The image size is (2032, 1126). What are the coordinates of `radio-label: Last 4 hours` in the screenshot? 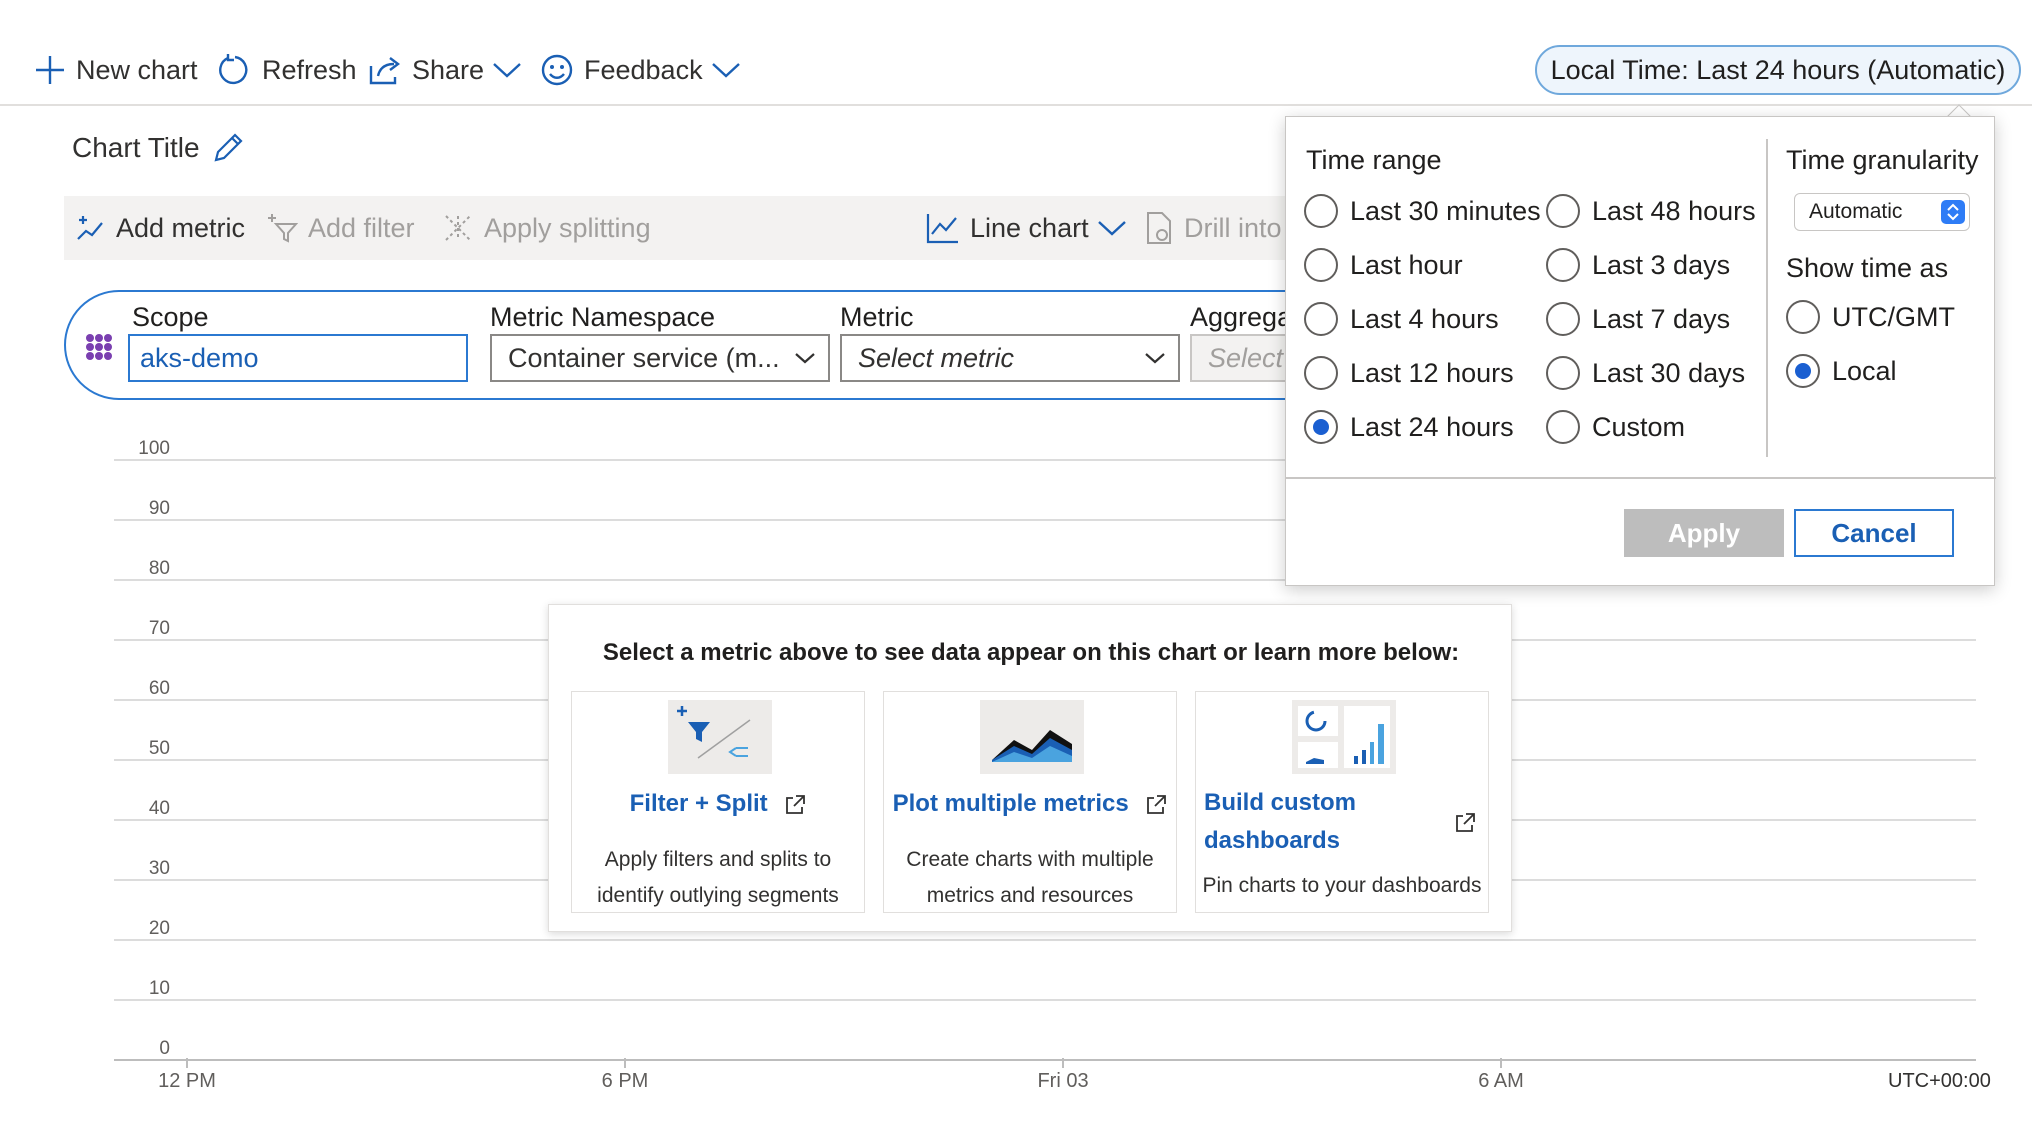 It's located at (1424, 318).